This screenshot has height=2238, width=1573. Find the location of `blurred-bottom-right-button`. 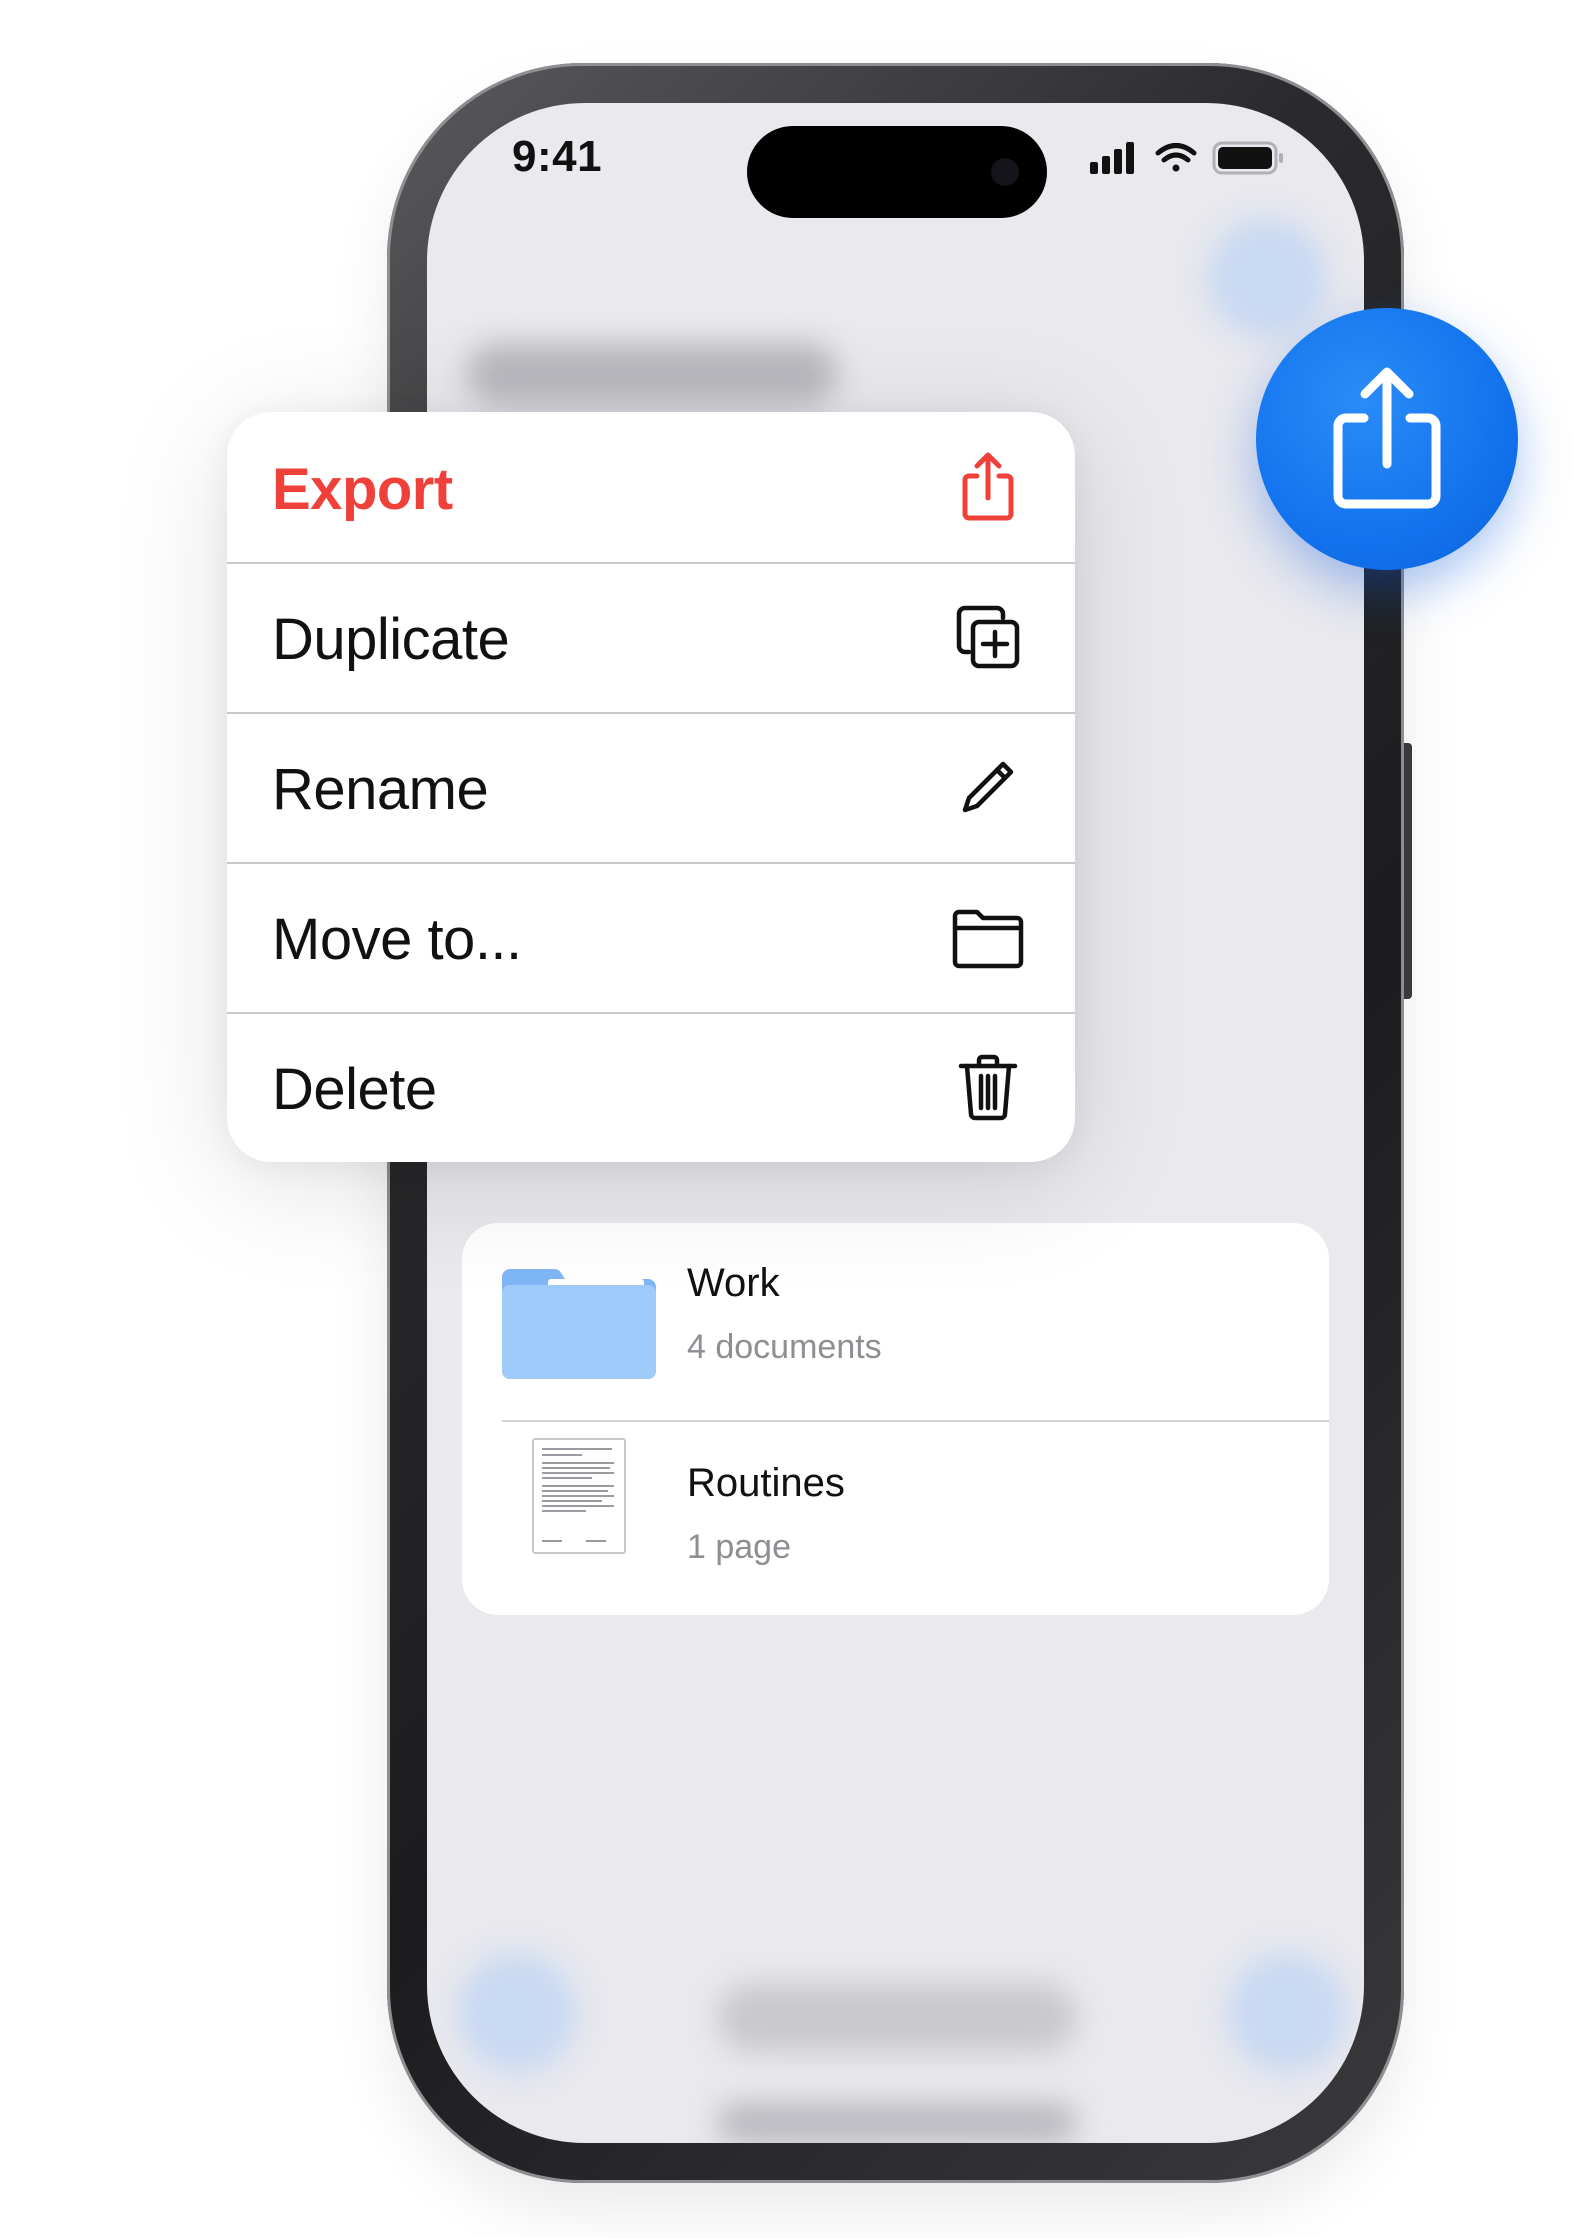

blurred-bottom-right-button is located at coordinates (1287, 2013).